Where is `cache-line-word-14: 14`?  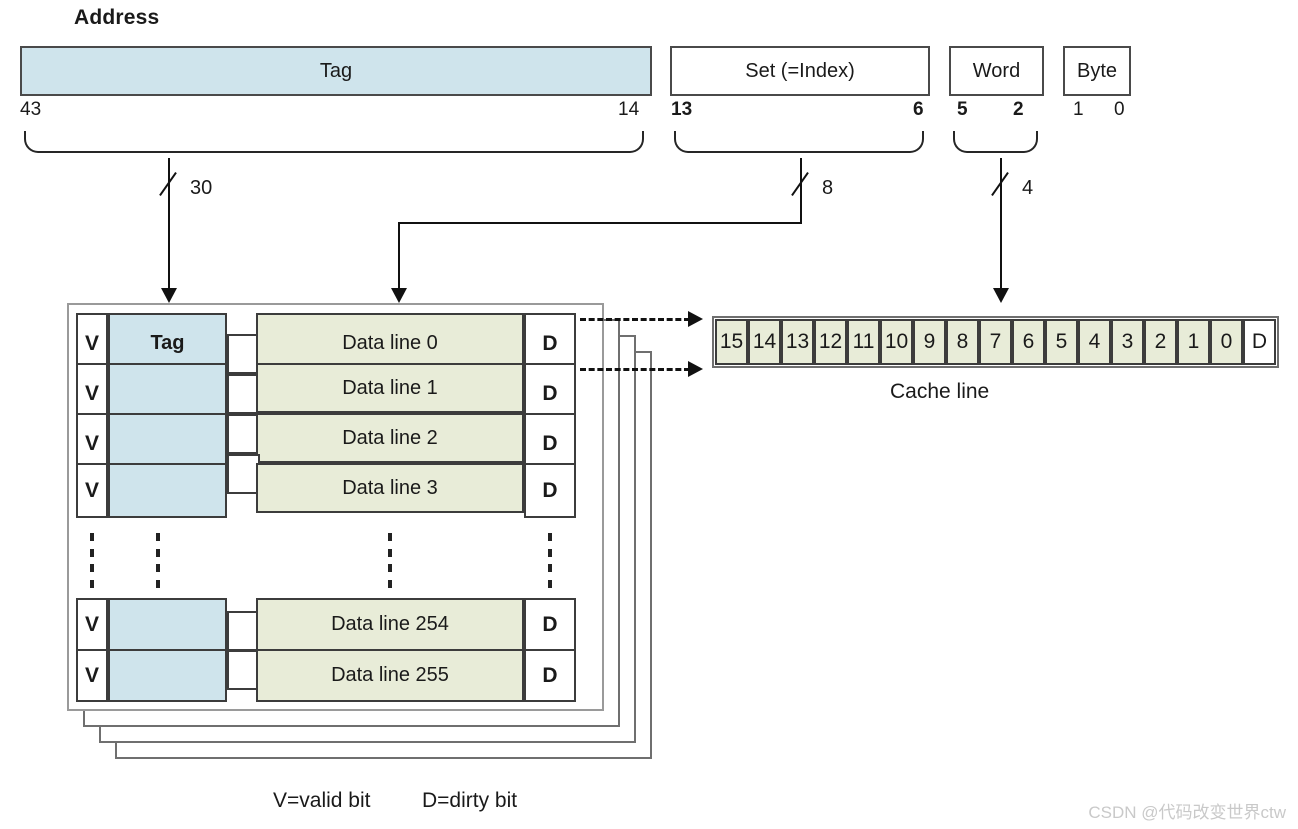 cache-line-word-14: 14 is located at coordinates (764, 342).